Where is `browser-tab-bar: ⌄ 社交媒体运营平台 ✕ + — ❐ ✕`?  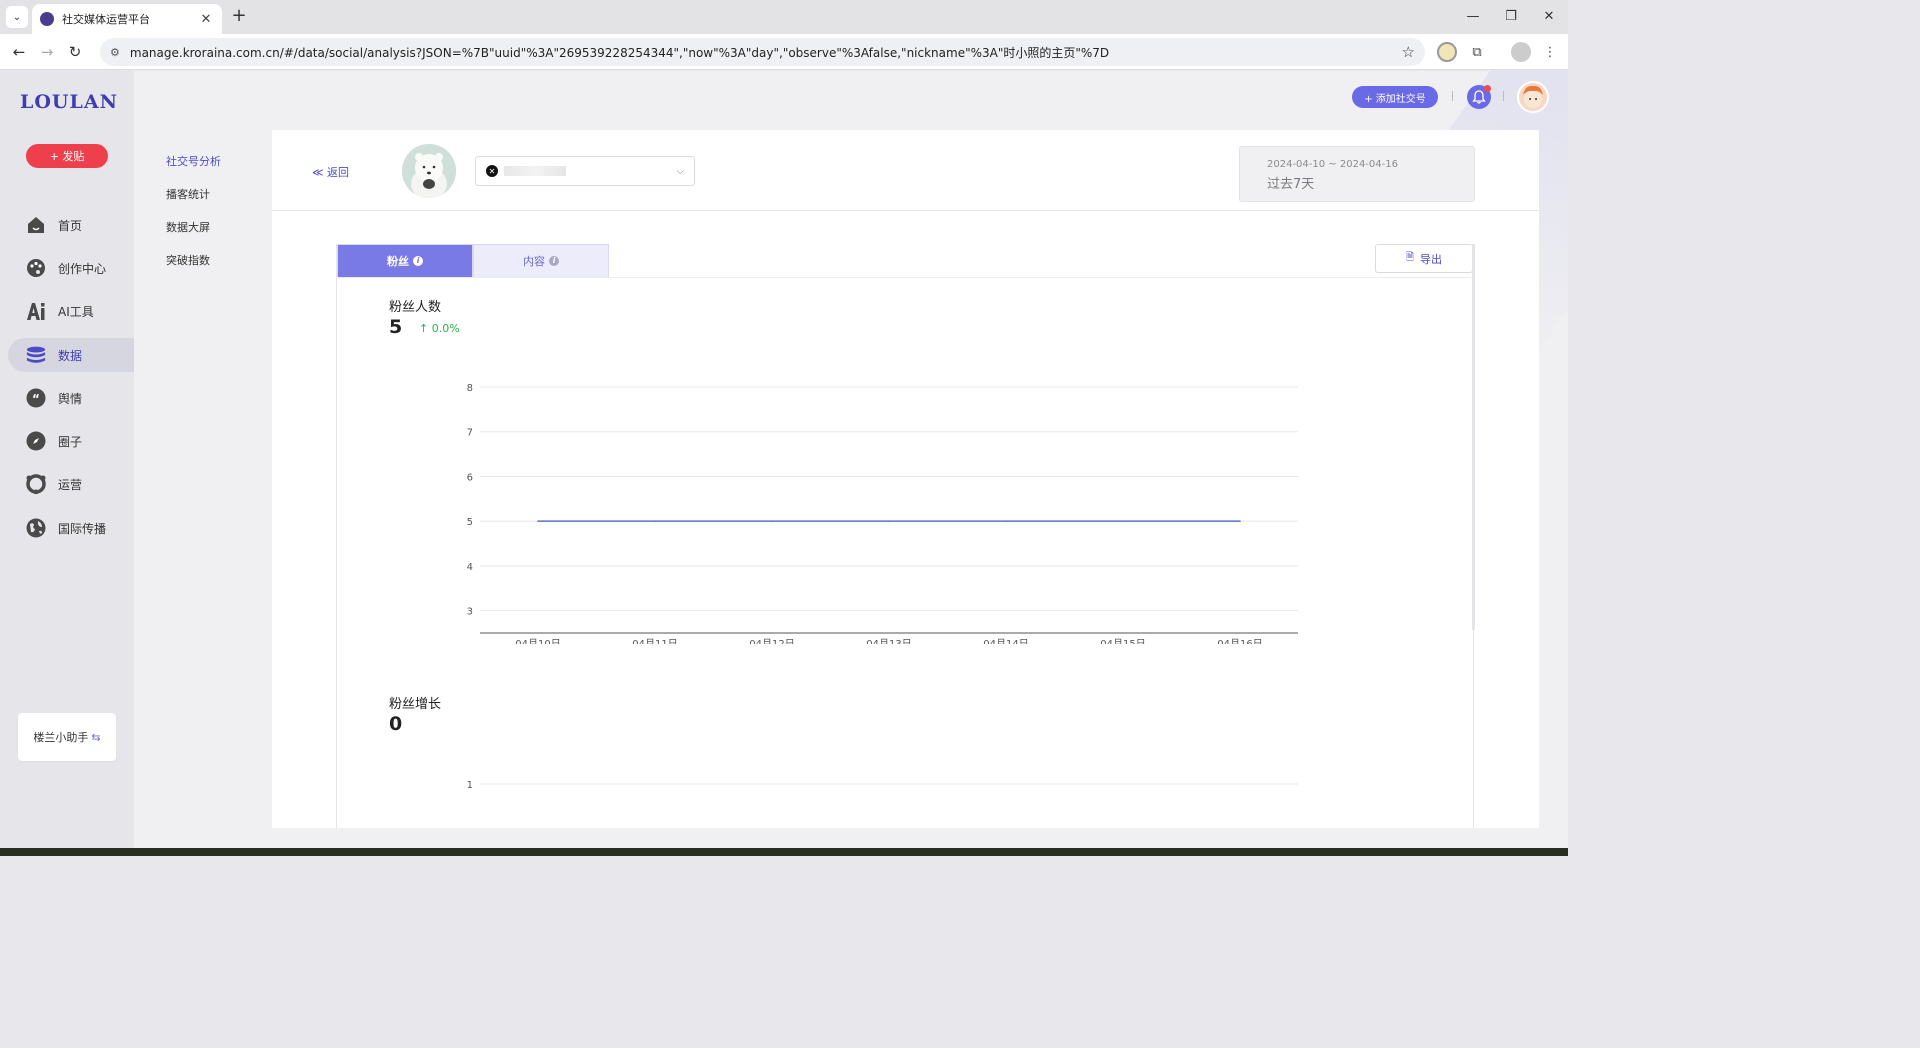 browser-tab-bar: ⌄ 社交媒体运营平台 ✕ + — ❐ ✕ is located at coordinates (784, 17).